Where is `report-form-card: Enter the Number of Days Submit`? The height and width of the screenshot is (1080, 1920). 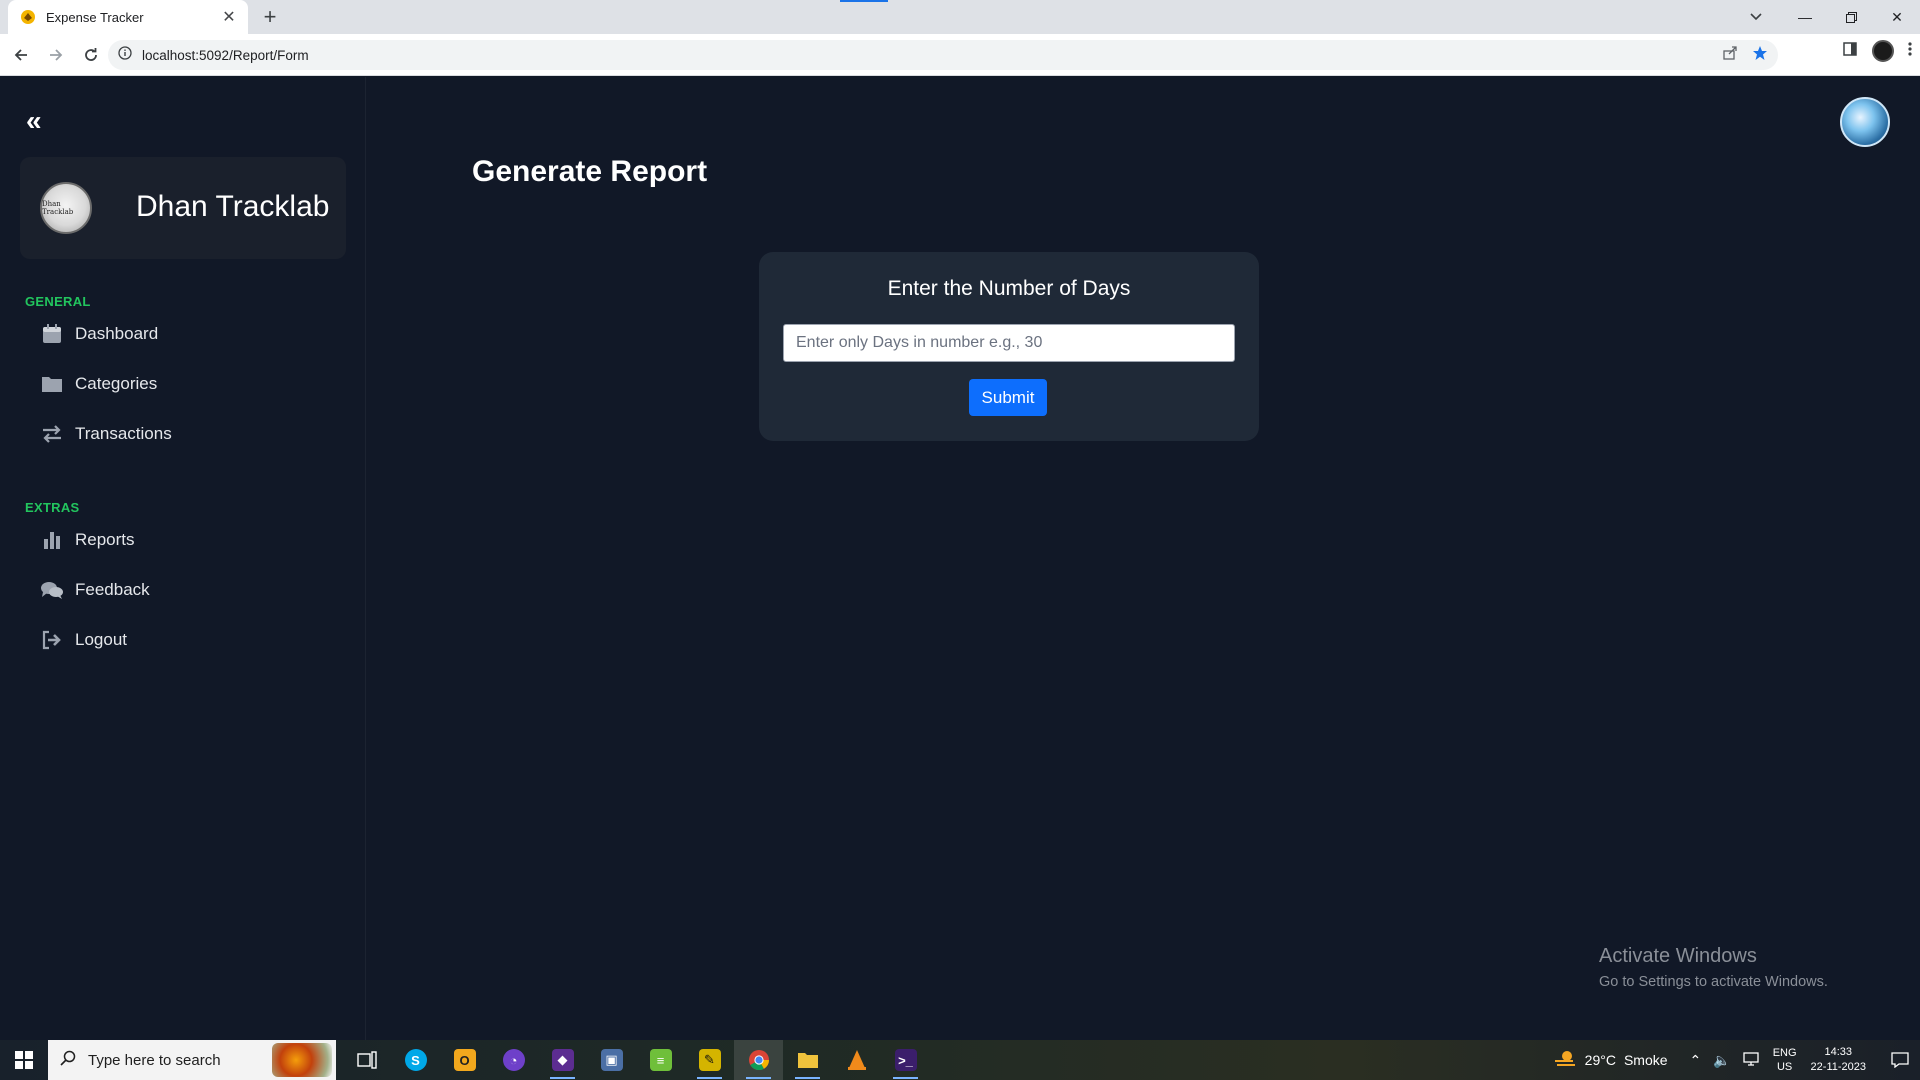
report-form-card: Enter the Number of Days Submit is located at coordinates (1009, 346).